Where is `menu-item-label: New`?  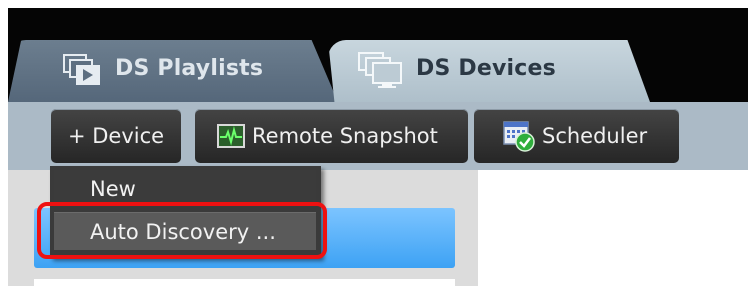 menu-item-label: New is located at coordinates (113, 188).